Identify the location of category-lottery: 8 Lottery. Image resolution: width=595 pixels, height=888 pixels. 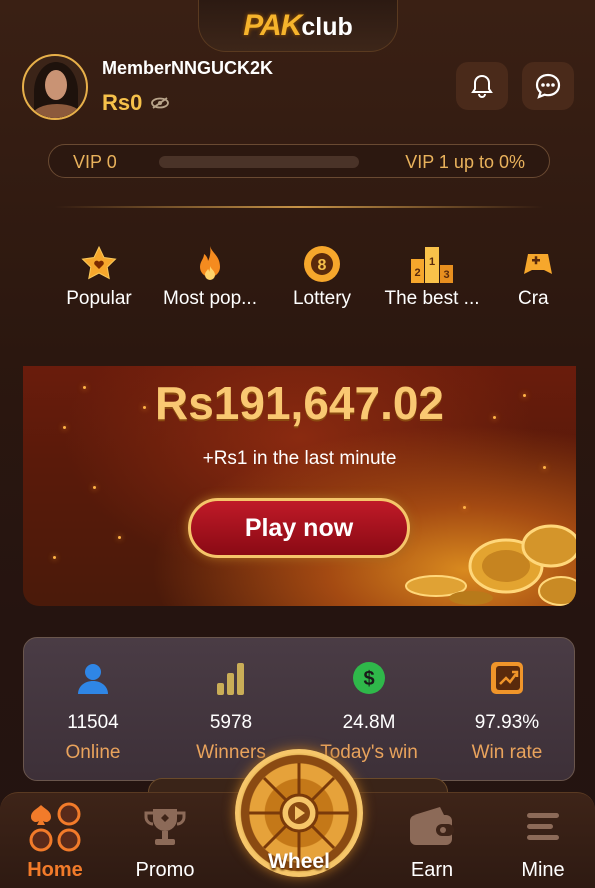
(322, 275).